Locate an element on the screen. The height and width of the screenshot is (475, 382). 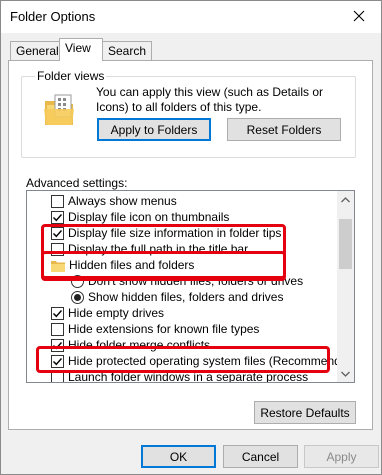
list-item-label: Display the full path in the title bar is located at coordinates (158, 249).